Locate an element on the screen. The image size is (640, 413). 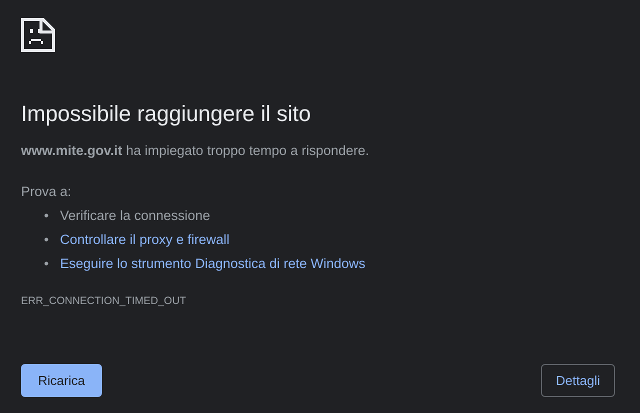
error-message: www.mite.gov.it ha impiegato troppo tempo a rispondere. is located at coordinates (195, 151).